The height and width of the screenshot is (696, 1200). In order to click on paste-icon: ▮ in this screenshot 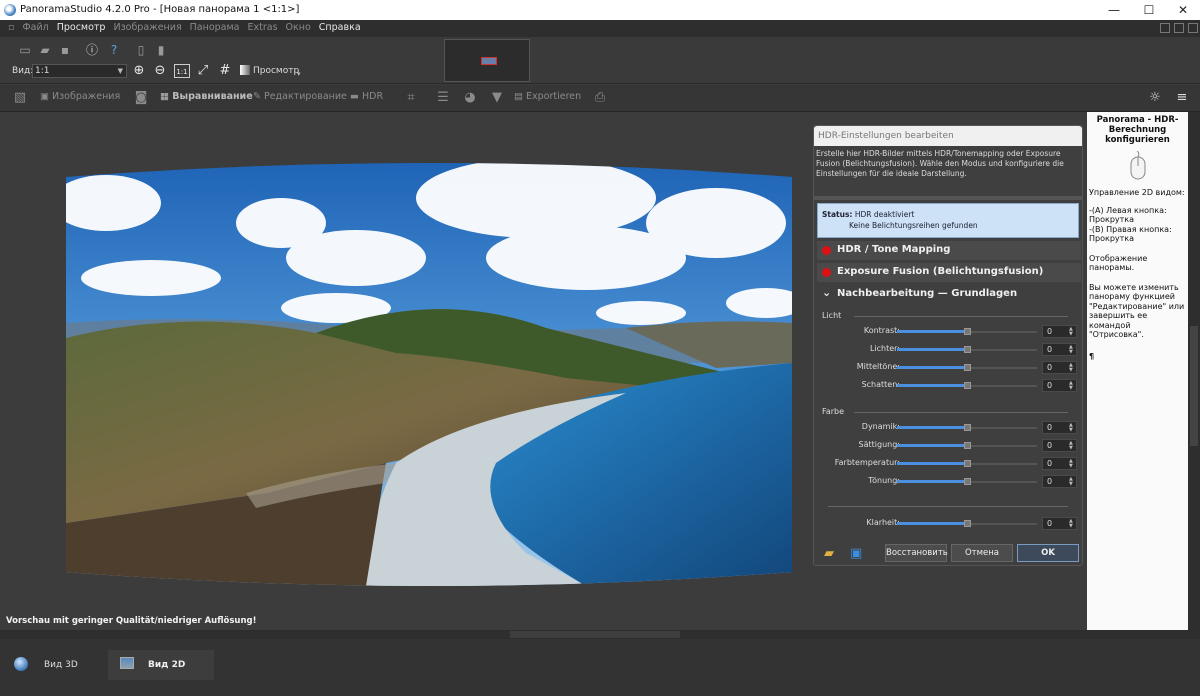, I will do `click(161, 50)`.